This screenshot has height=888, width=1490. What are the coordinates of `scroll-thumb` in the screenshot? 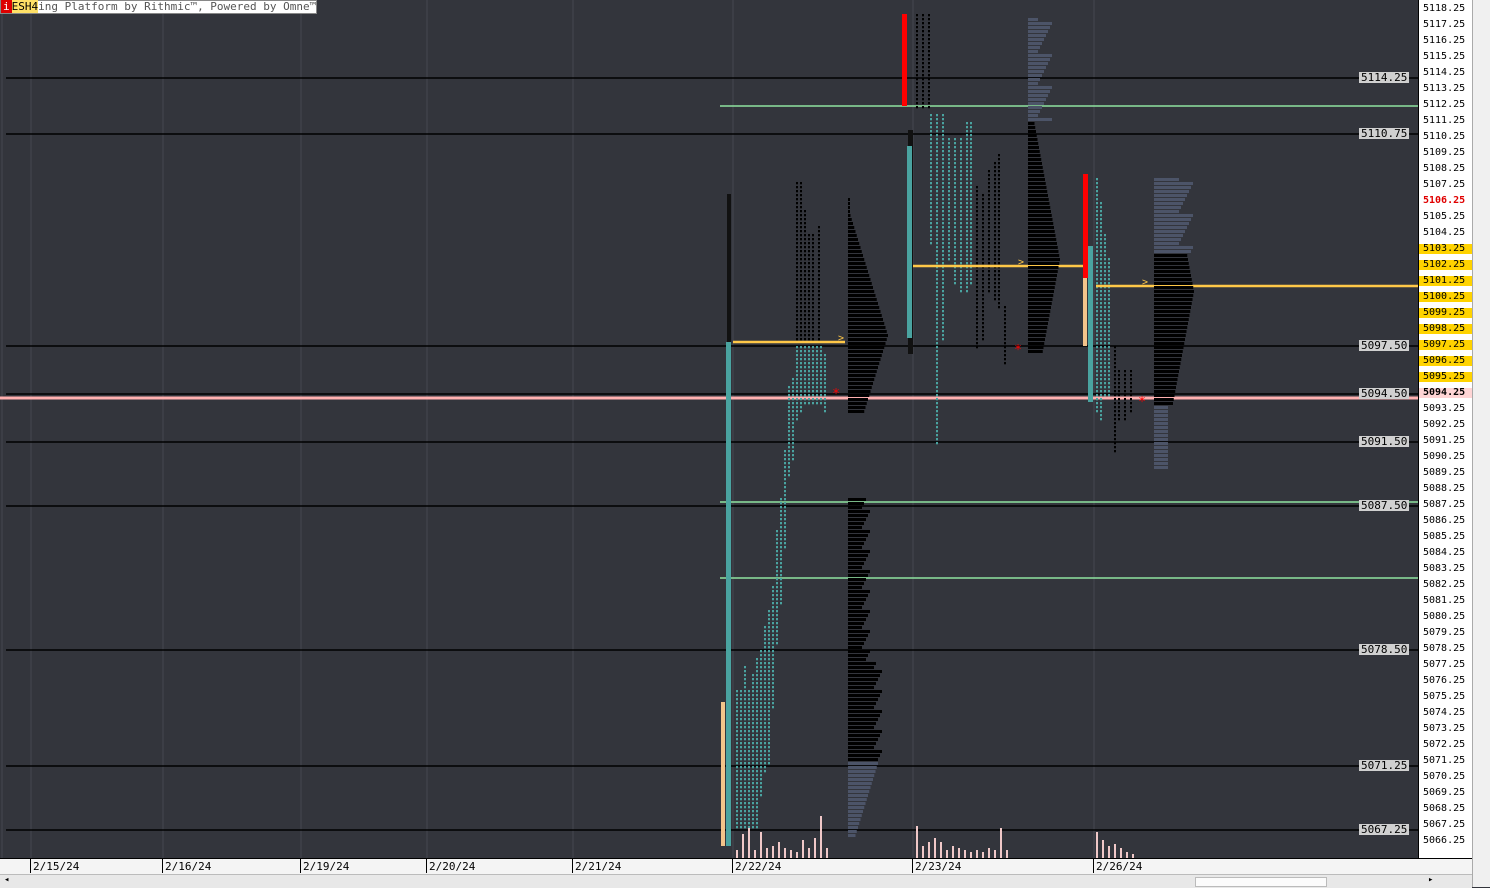 It's located at (1261, 882).